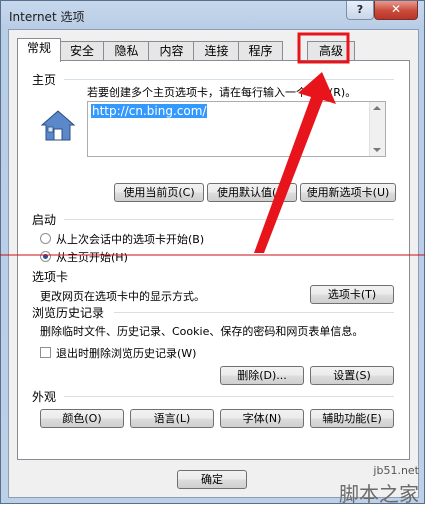  Describe the element at coordinates (229, 219) in the screenshot. I see `startup-divider` at that location.